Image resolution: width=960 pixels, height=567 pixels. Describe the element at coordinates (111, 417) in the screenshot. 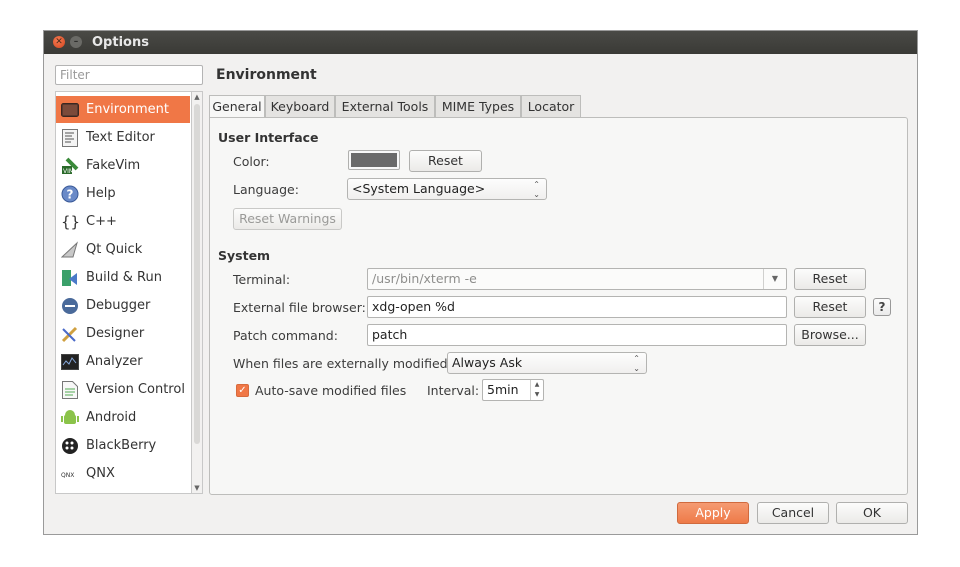

I see `sidebar-item-label: Android` at that location.